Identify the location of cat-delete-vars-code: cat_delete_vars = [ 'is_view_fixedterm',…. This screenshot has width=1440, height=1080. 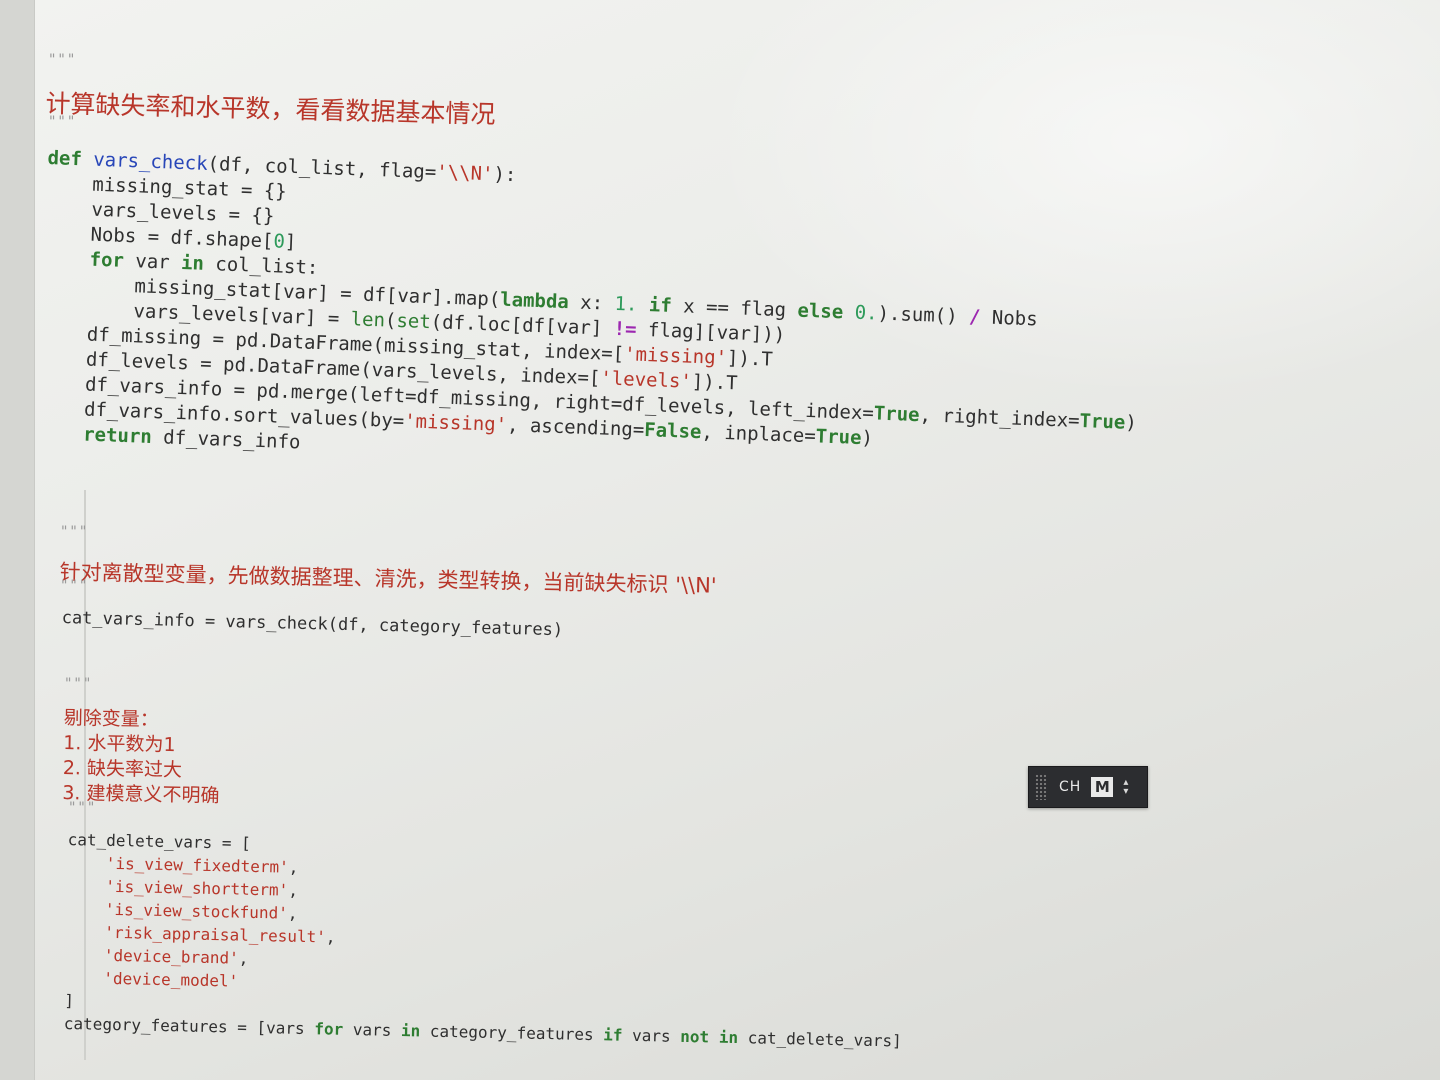
(485, 940).